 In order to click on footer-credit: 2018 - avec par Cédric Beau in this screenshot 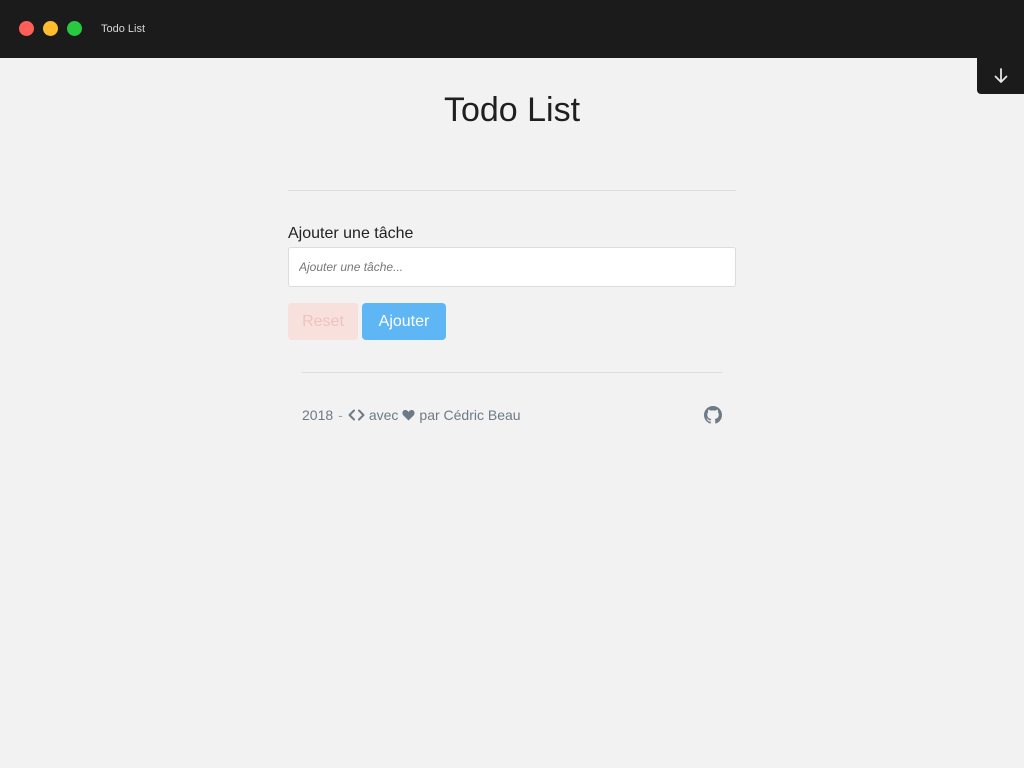, I will do `click(411, 415)`.